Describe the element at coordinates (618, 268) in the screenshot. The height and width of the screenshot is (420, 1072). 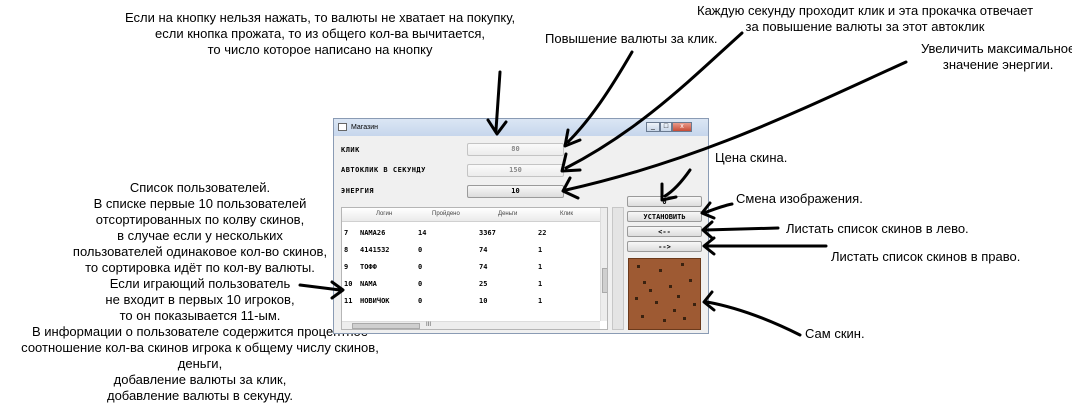
I see `skins-scrollbar` at that location.